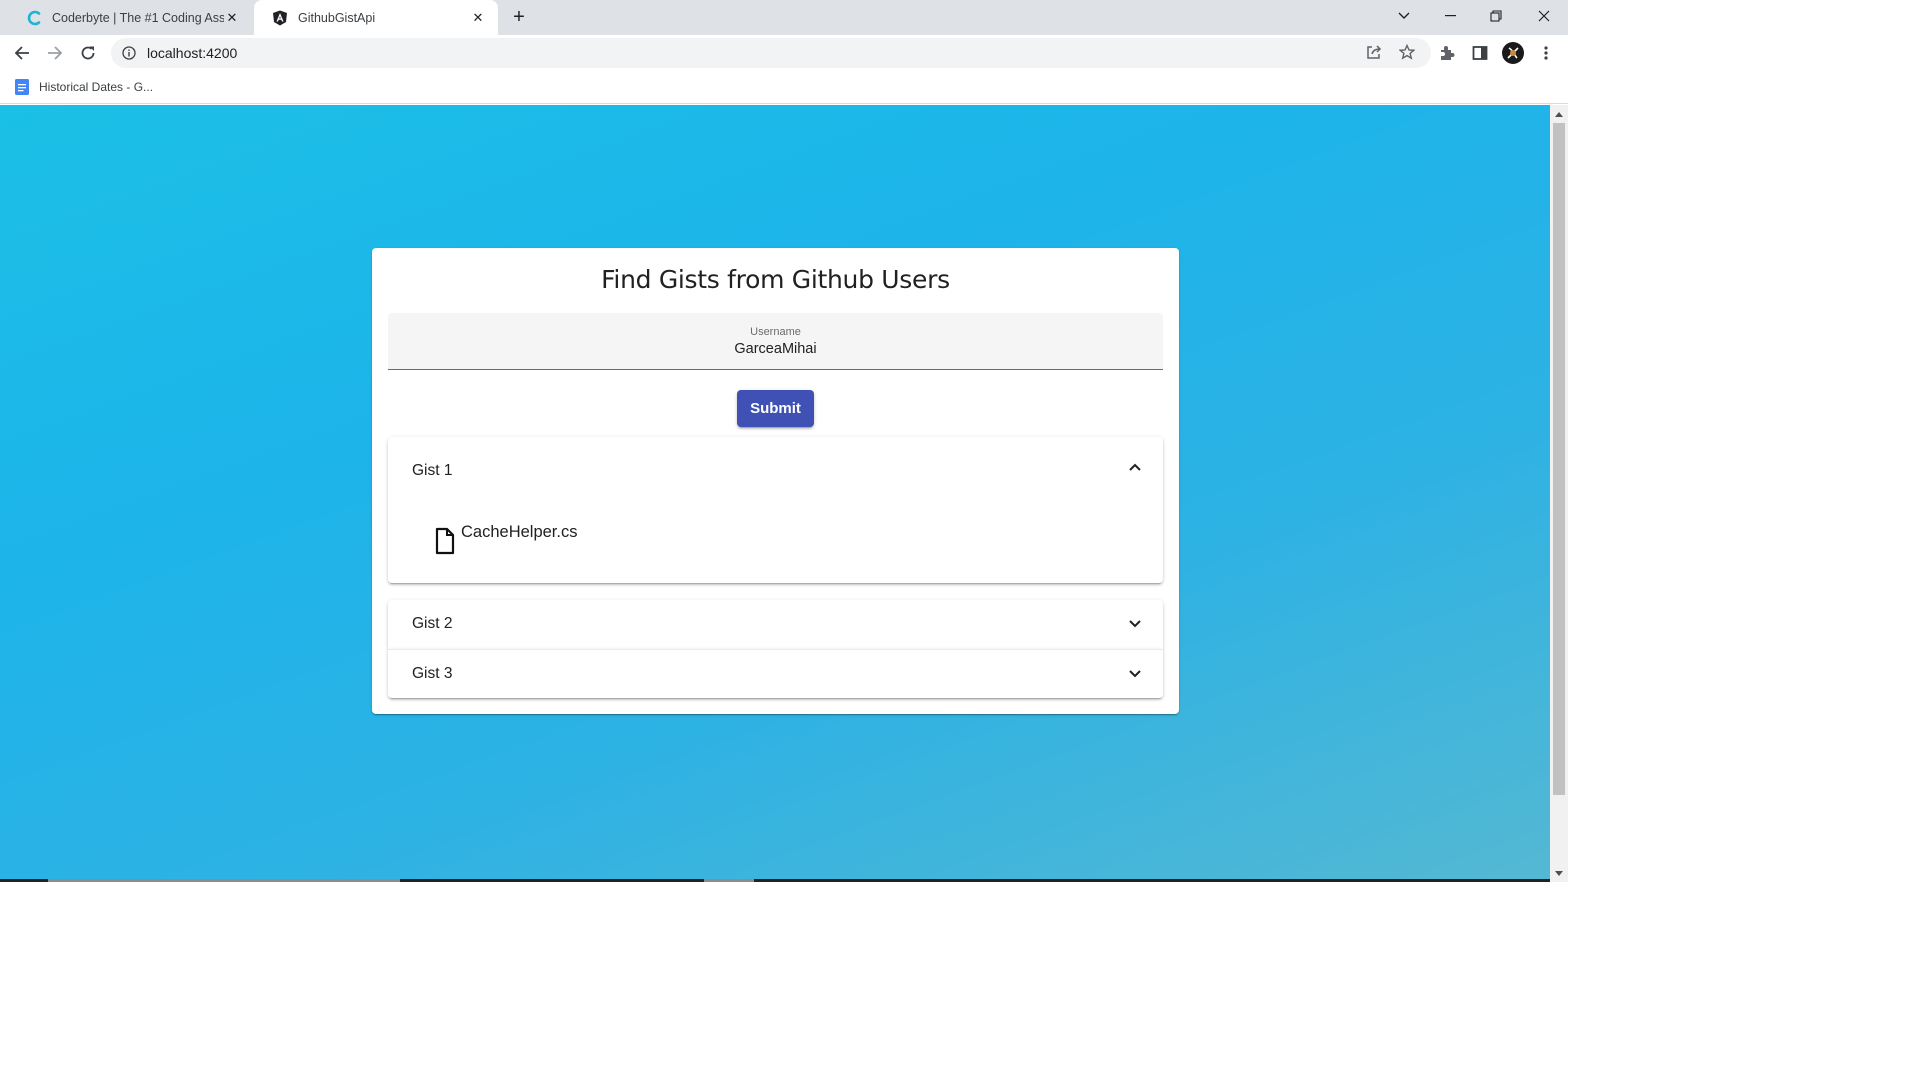  What do you see at coordinates (775, 279) in the screenshot?
I see `page-title: Find Gists from Github Users` at bounding box center [775, 279].